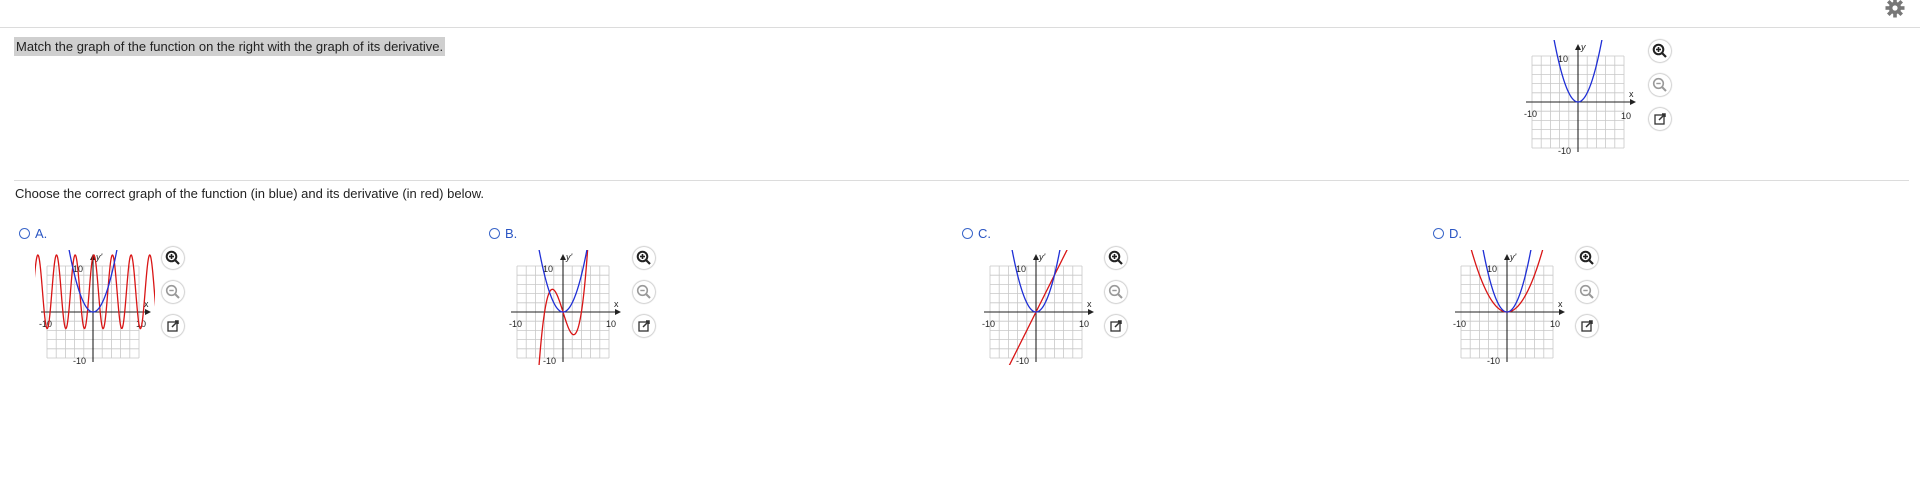 This screenshot has height=487, width=1920. I want to click on option-d-graph: 10 -10 -10 10 y' x, so click(1509, 307).